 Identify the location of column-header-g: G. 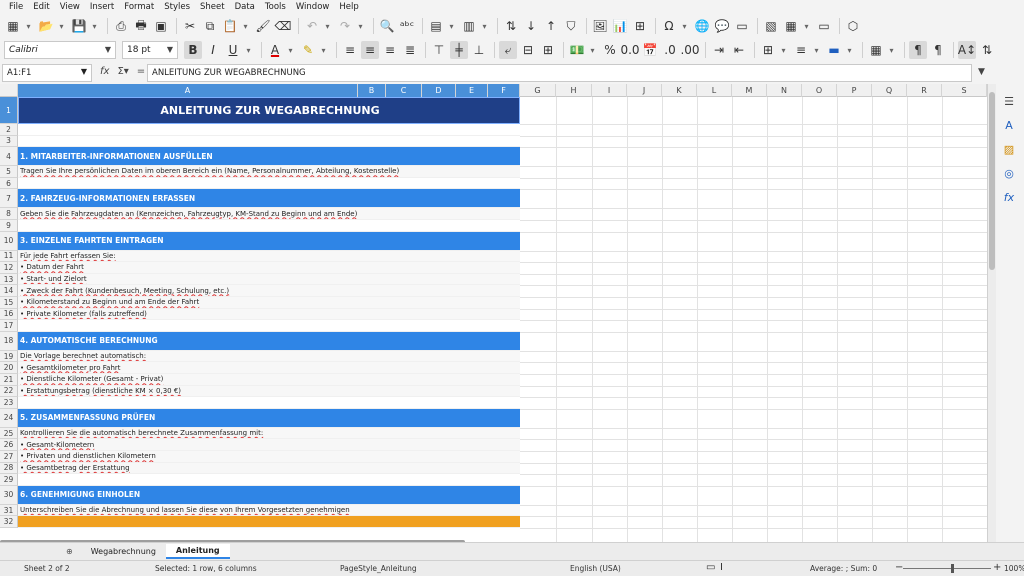
(538, 90).